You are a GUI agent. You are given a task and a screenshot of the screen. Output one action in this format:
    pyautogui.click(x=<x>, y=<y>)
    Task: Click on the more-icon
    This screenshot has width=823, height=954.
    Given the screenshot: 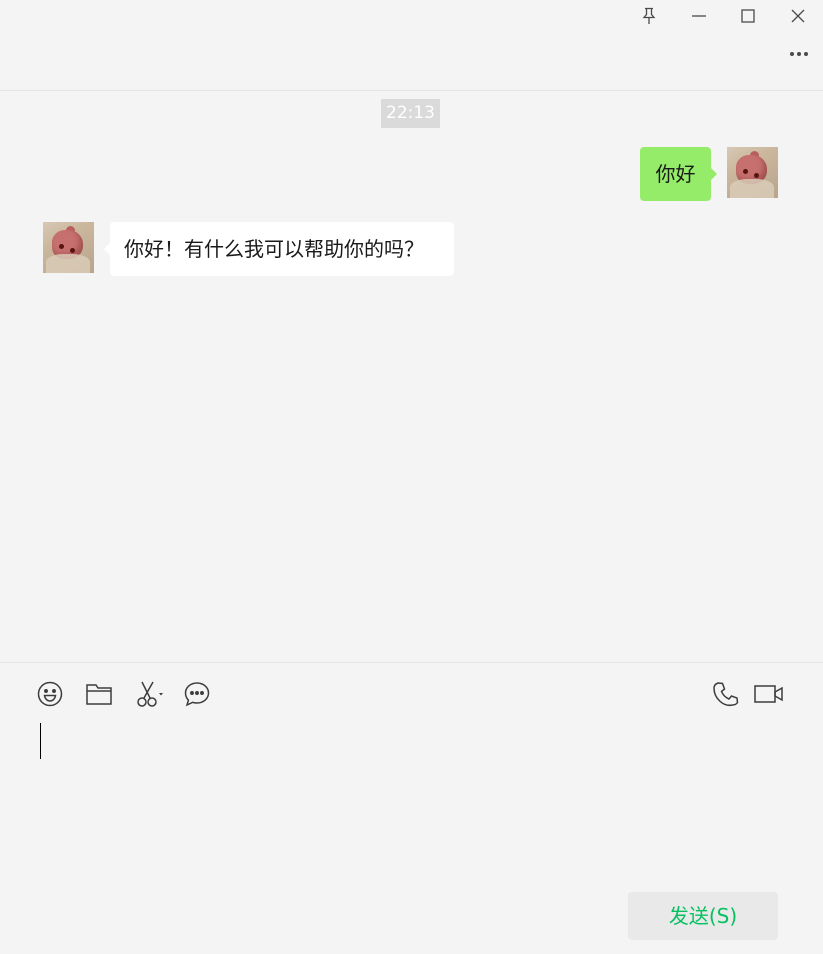 What is the action you would take?
    pyautogui.click(x=799, y=54)
    